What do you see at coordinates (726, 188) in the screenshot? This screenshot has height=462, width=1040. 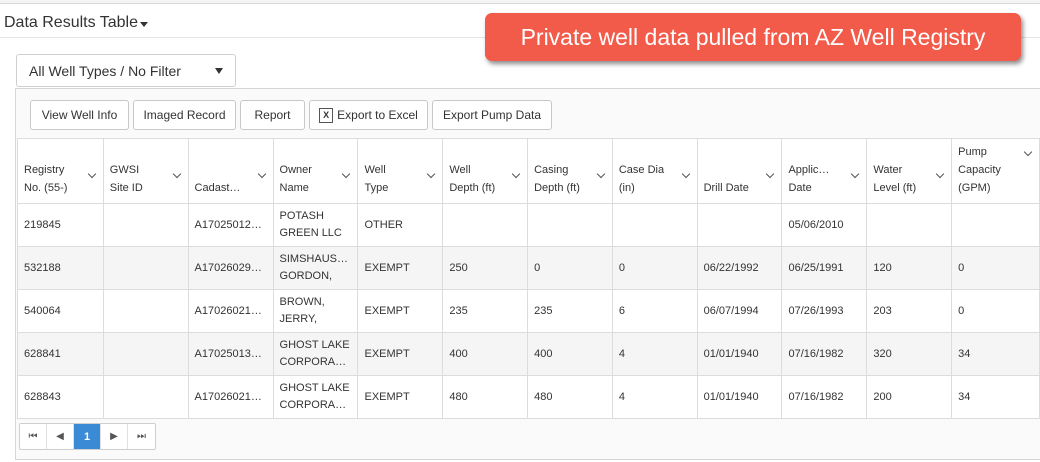 I see `column-header-label: Drill Date` at bounding box center [726, 188].